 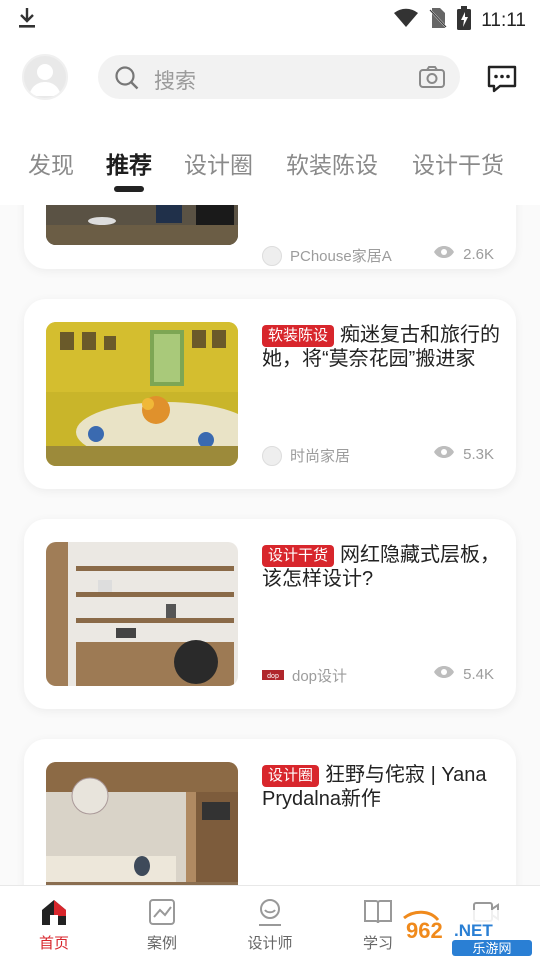 What do you see at coordinates (438, 20) in the screenshot?
I see `no-sim-icon` at bounding box center [438, 20].